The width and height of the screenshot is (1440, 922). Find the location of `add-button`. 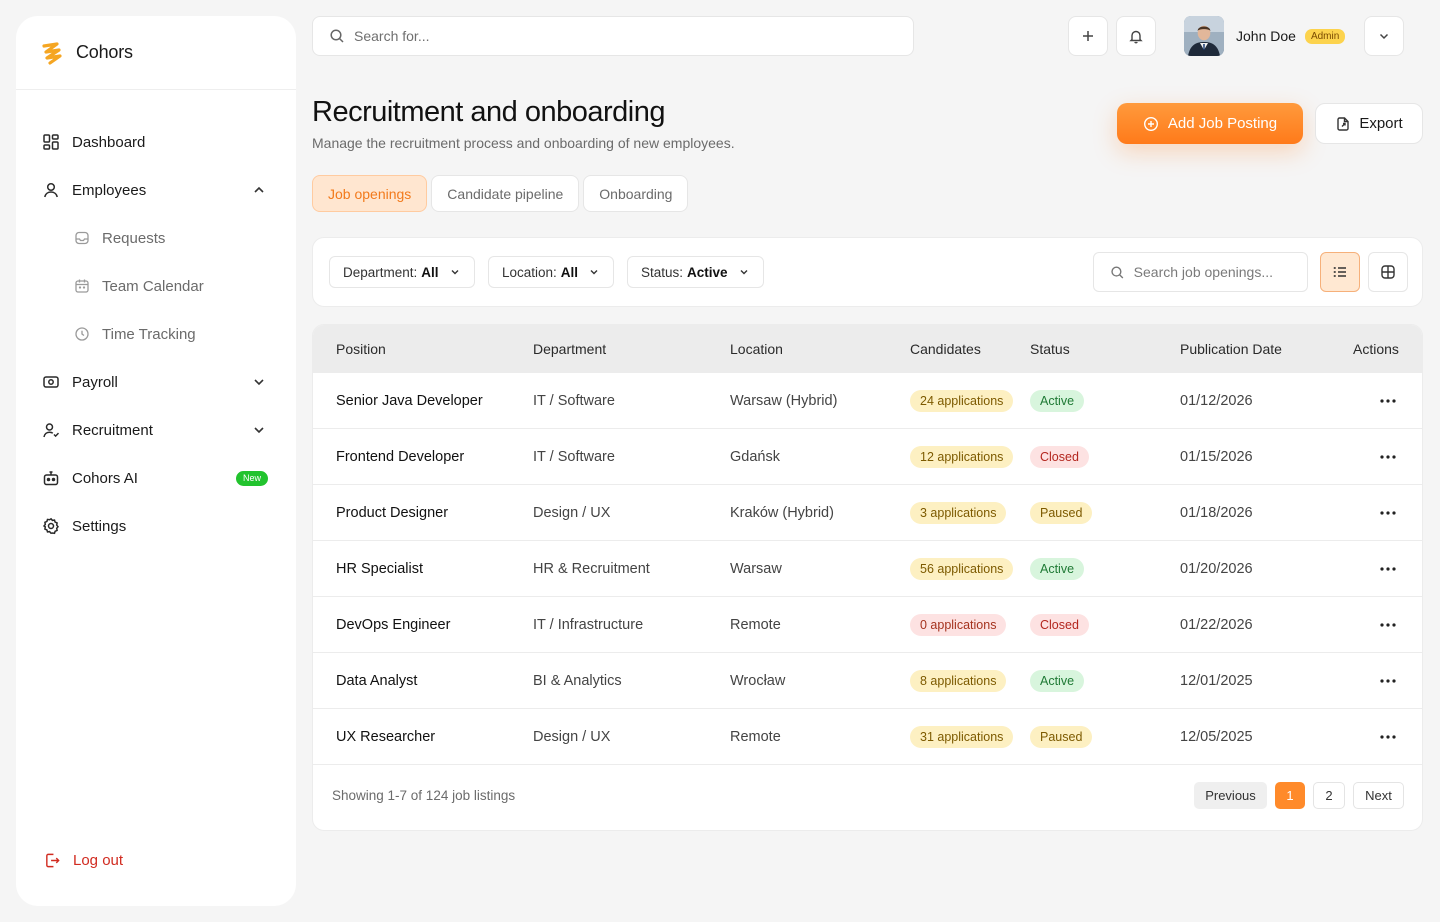

add-button is located at coordinates (1088, 36).